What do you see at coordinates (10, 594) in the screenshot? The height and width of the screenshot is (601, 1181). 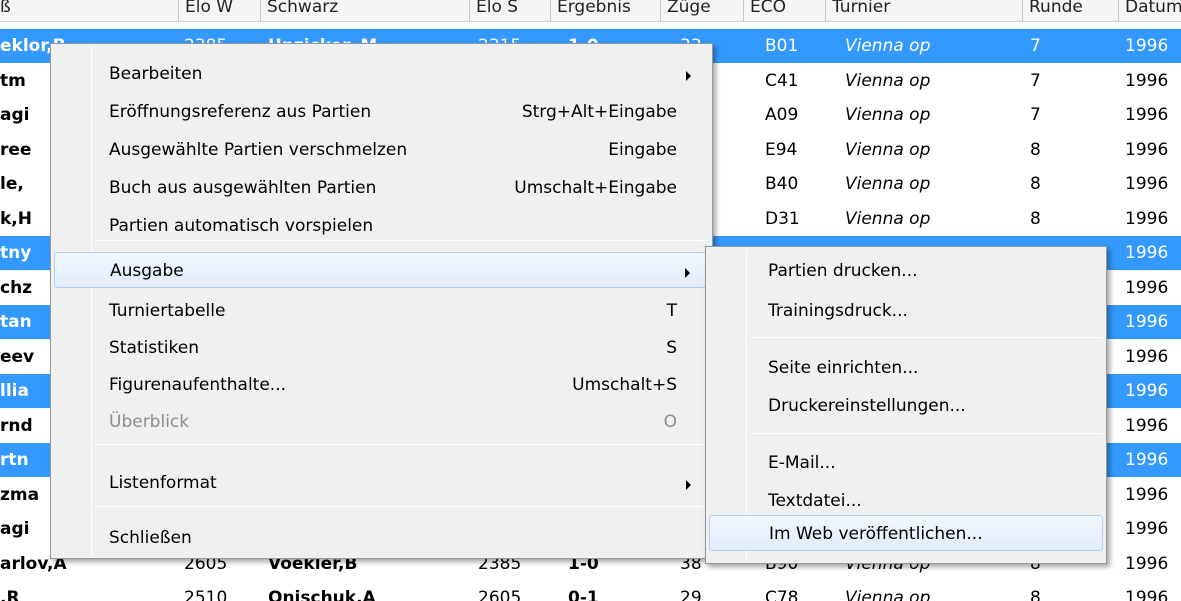 I see `cell-white: ,R` at bounding box center [10, 594].